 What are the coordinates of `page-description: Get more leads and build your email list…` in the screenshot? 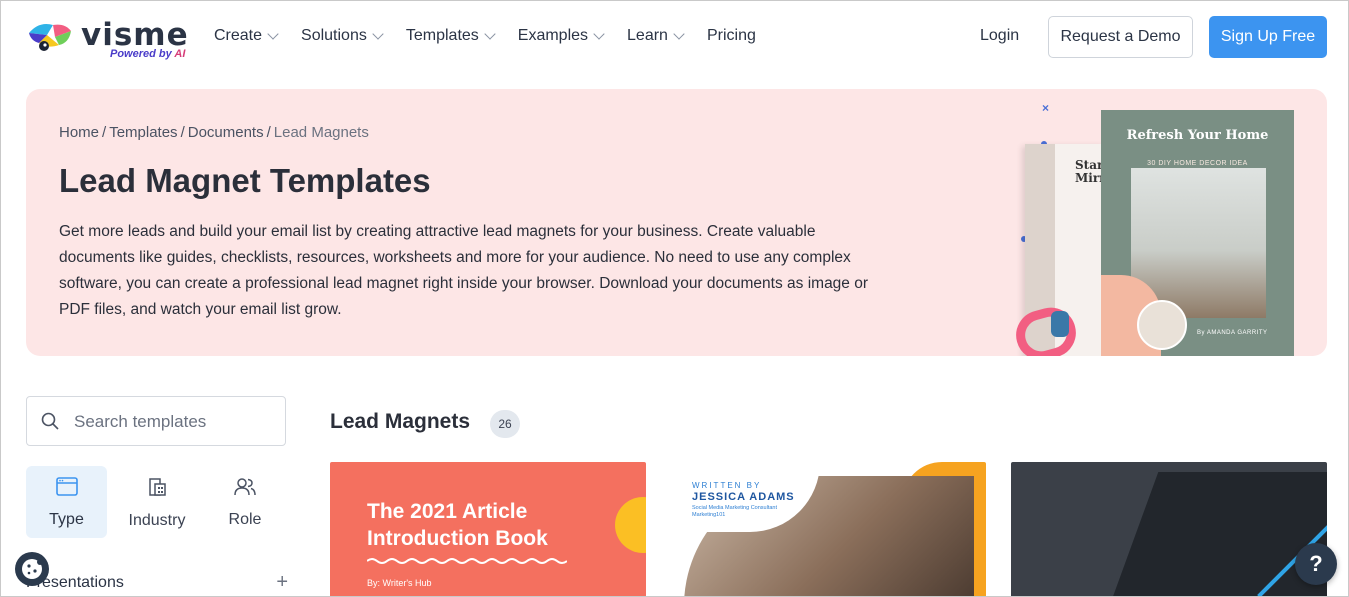 It's located at (464, 270).